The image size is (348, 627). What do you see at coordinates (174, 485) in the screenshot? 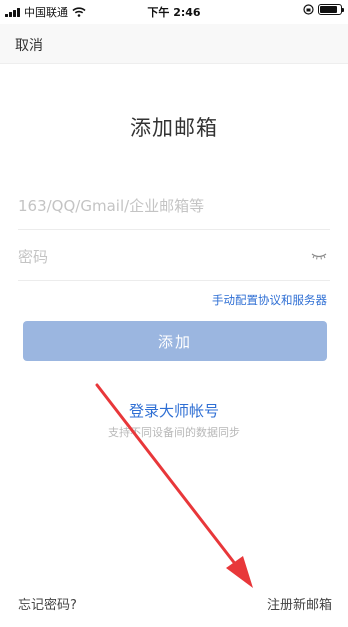
I see `annotation-arrow-icon` at bounding box center [174, 485].